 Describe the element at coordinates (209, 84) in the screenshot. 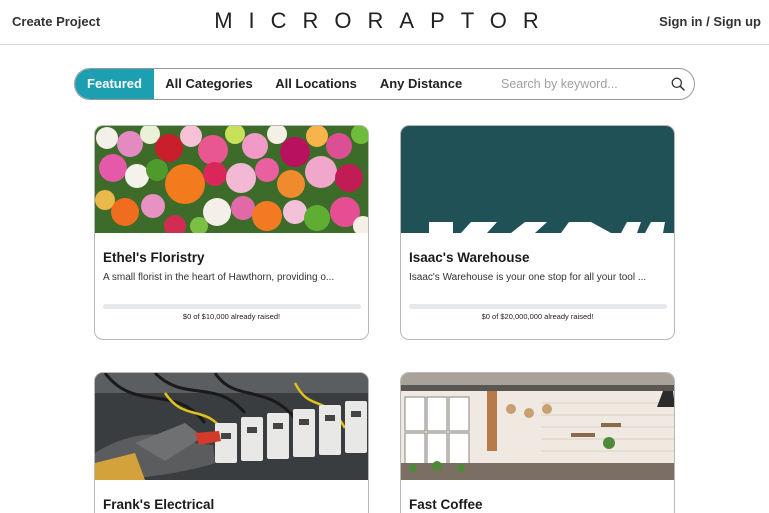

I see `all-categories-dropdown: All Categories` at that location.